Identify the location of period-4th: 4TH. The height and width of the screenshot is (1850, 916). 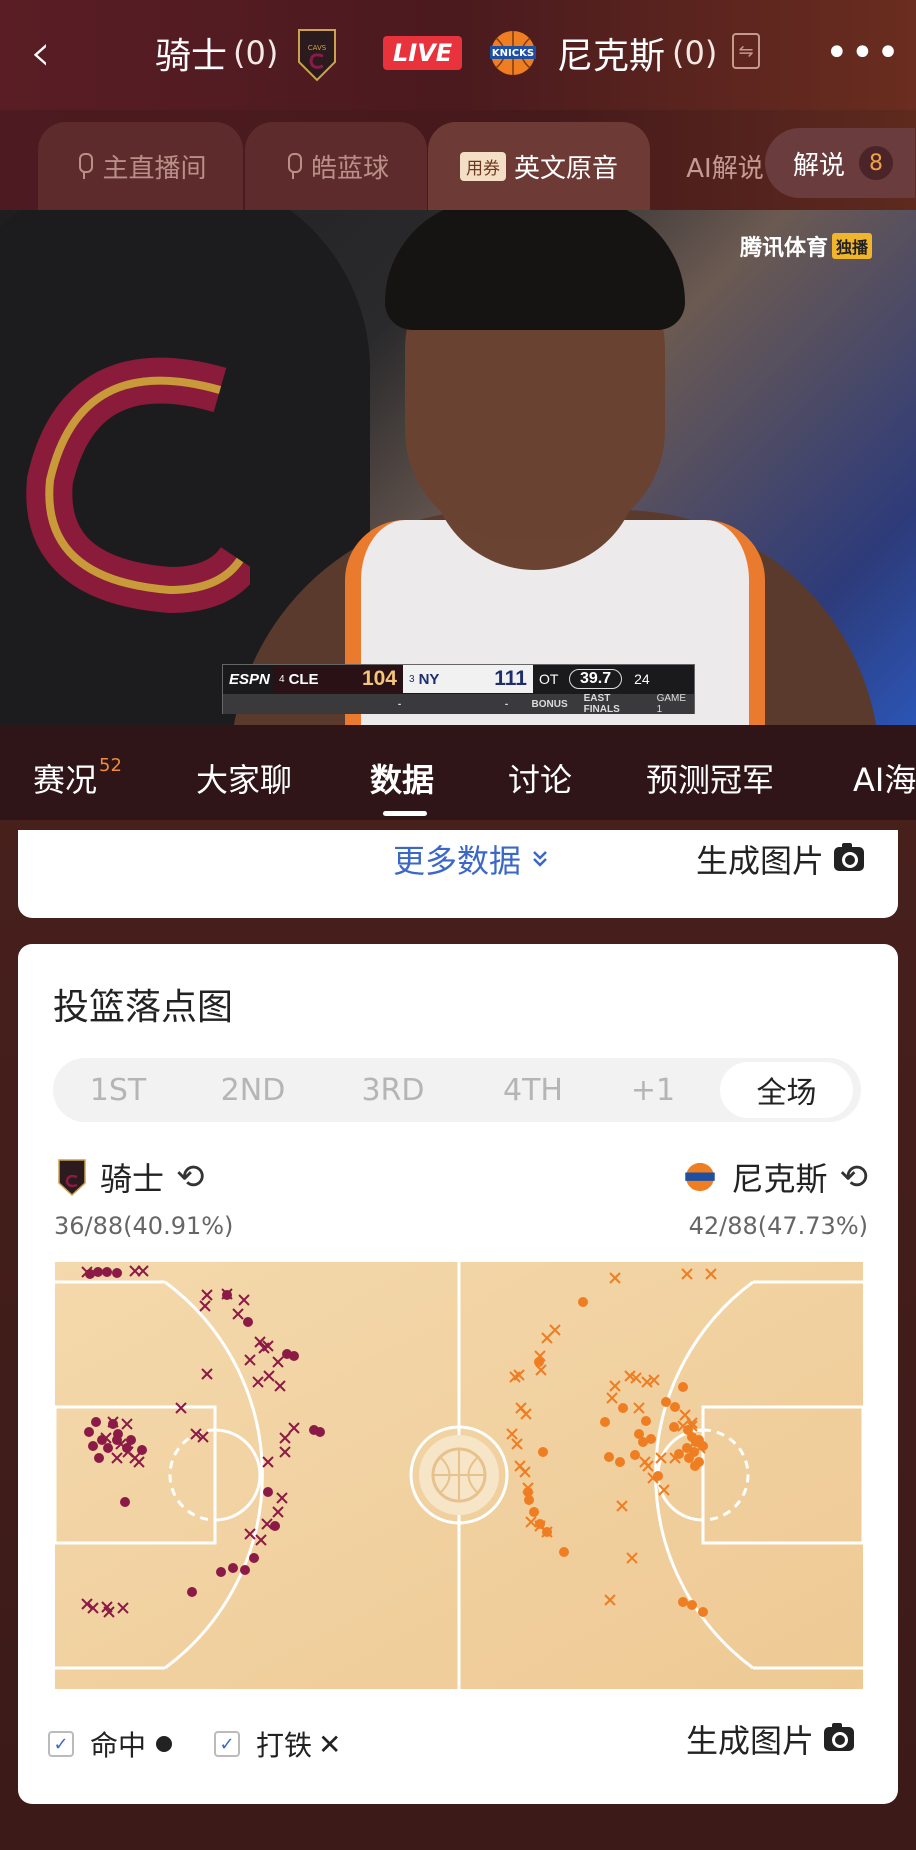
(533, 1090).